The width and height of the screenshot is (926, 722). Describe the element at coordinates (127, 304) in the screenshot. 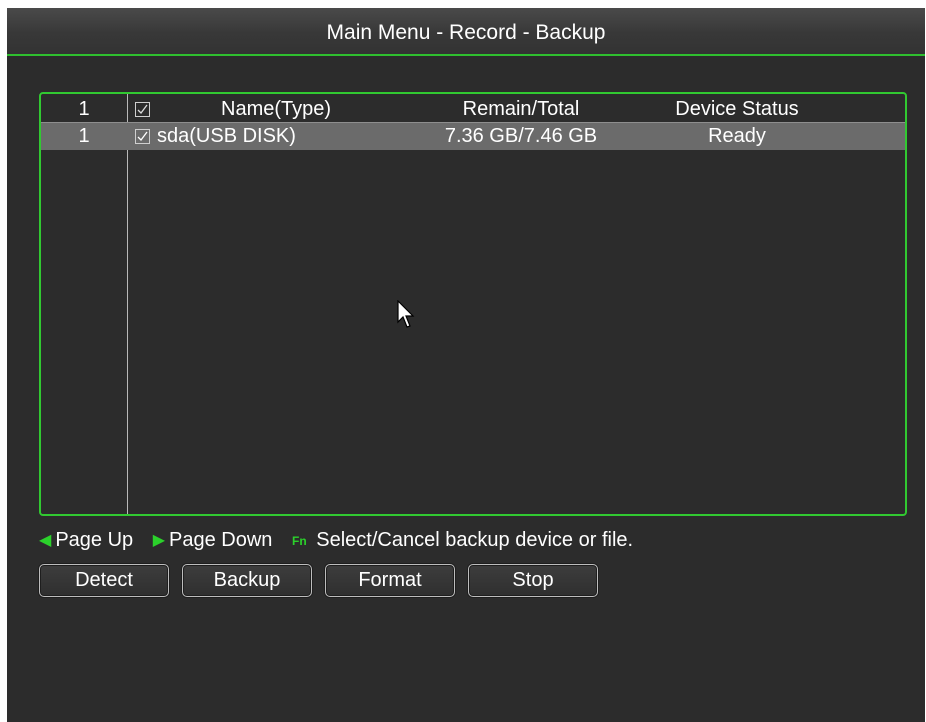

I see `column-divider` at that location.